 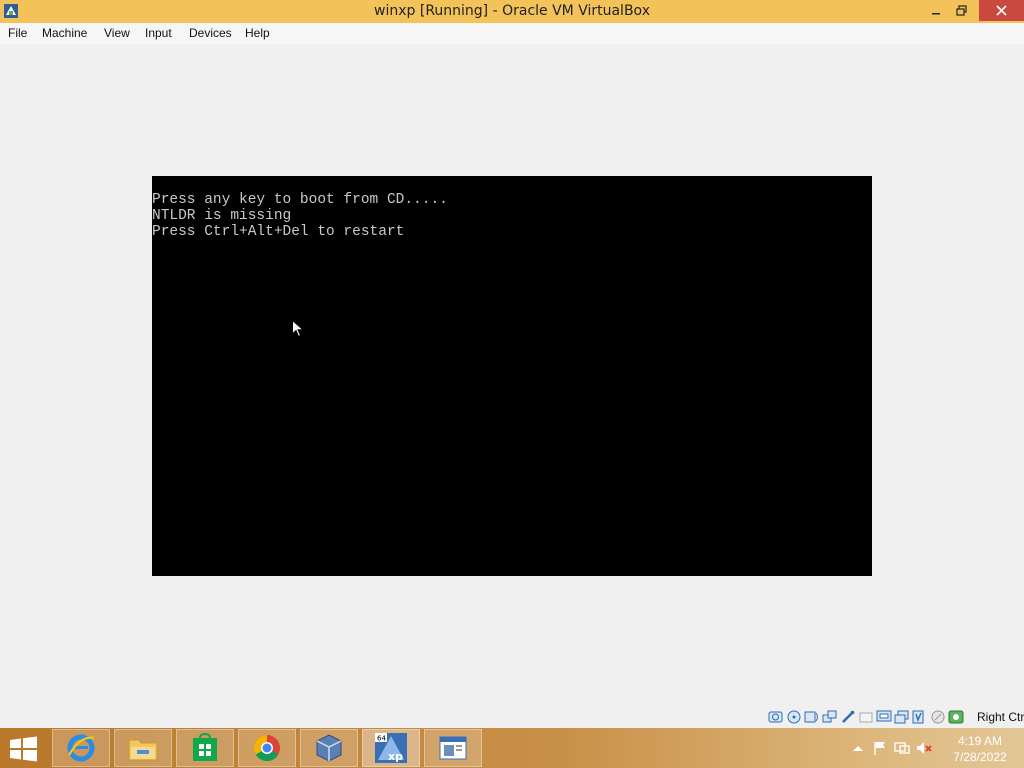 I want to click on console-line: Press Ctrl+Alt+Del to restart, so click(x=278, y=232).